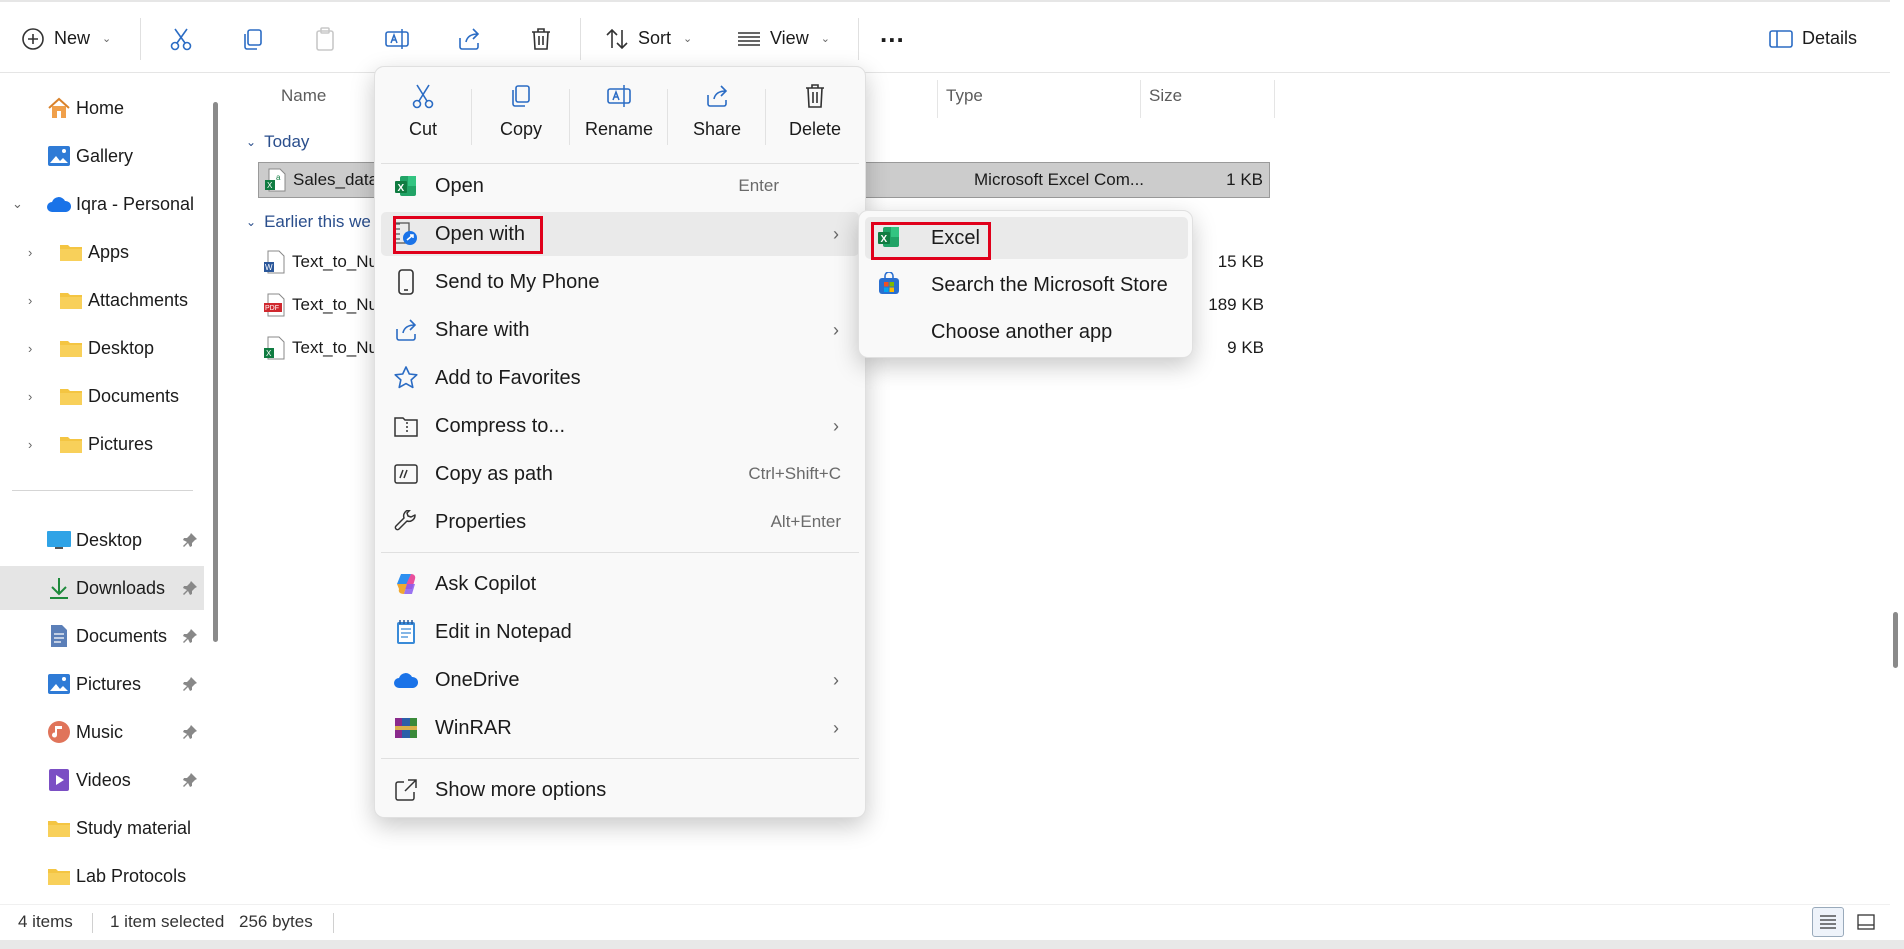 The image size is (1904, 949). Describe the element at coordinates (59, 780) in the screenshot. I see `videos-icon` at that location.